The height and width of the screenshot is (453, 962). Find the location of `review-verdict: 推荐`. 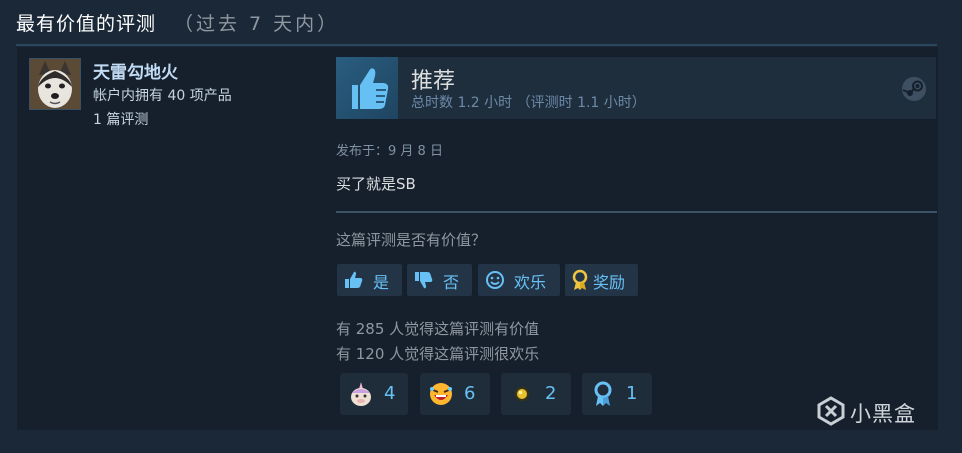

review-verdict: 推荐 is located at coordinates (433, 81).